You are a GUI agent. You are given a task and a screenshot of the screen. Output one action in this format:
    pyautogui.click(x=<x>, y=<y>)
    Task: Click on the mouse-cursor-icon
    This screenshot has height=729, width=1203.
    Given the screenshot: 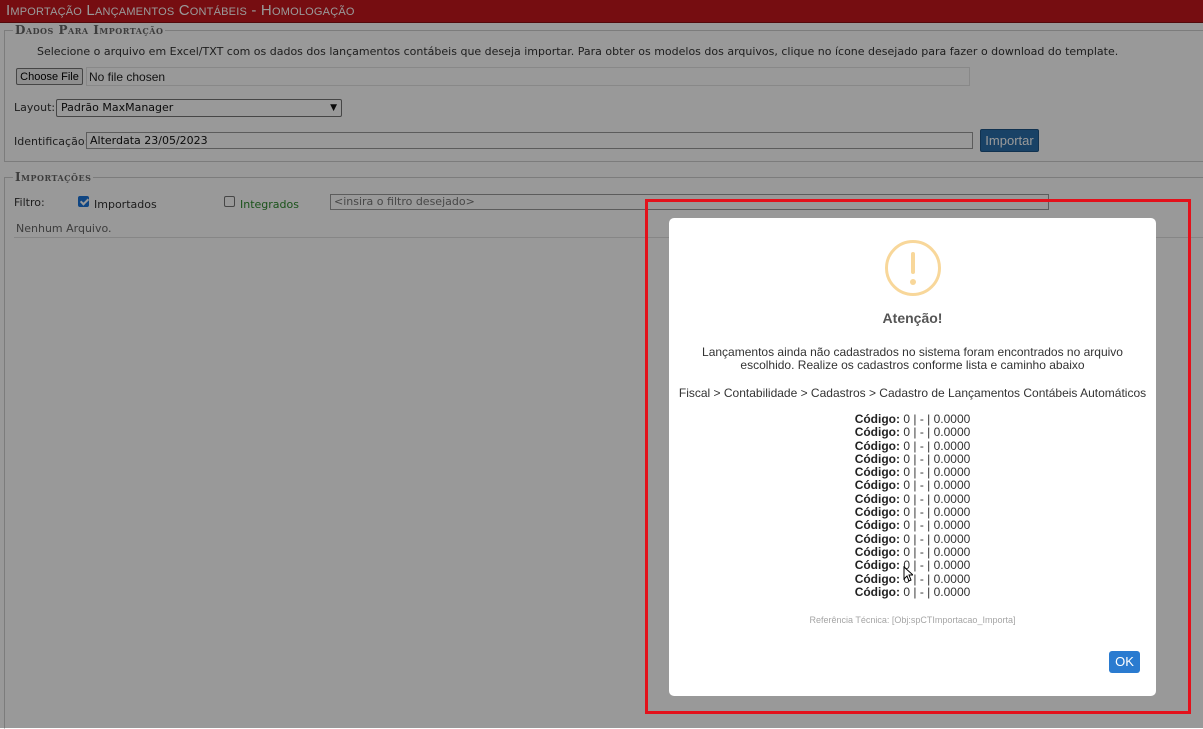 What is the action you would take?
    pyautogui.click(x=908, y=574)
    